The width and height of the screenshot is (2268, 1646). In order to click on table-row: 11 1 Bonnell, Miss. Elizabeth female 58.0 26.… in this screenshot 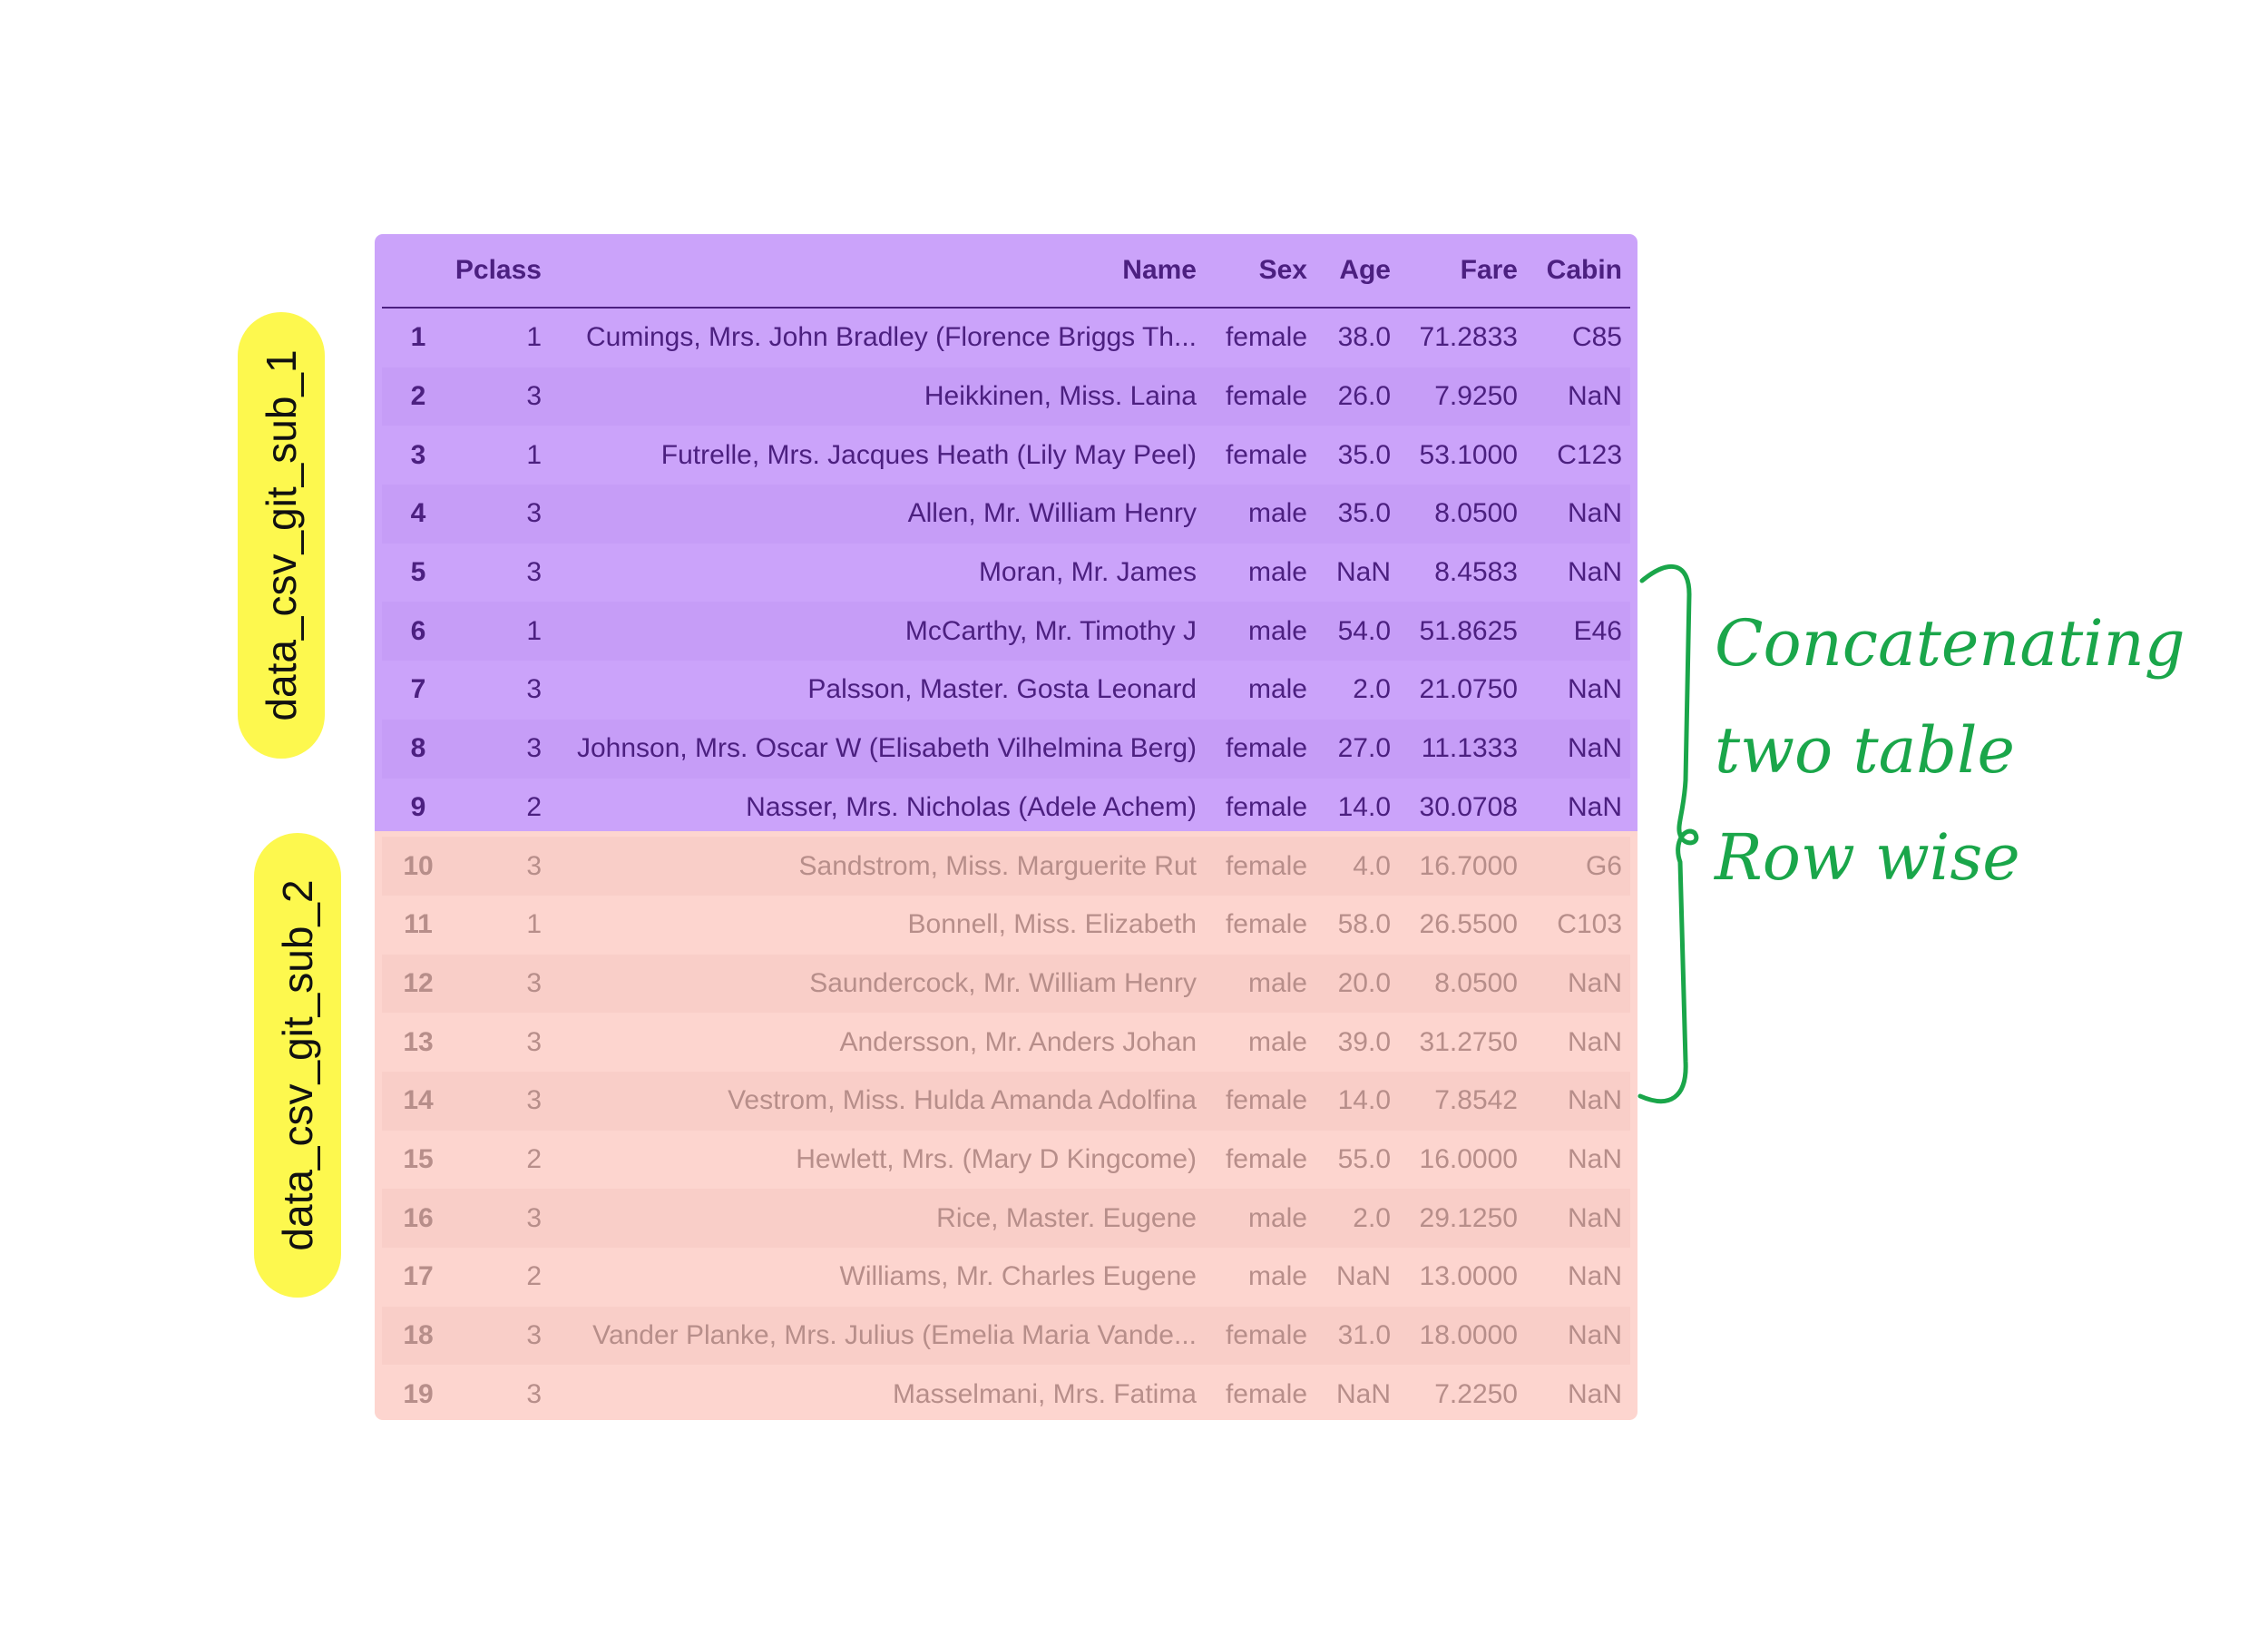, I will do `click(1006, 926)`.